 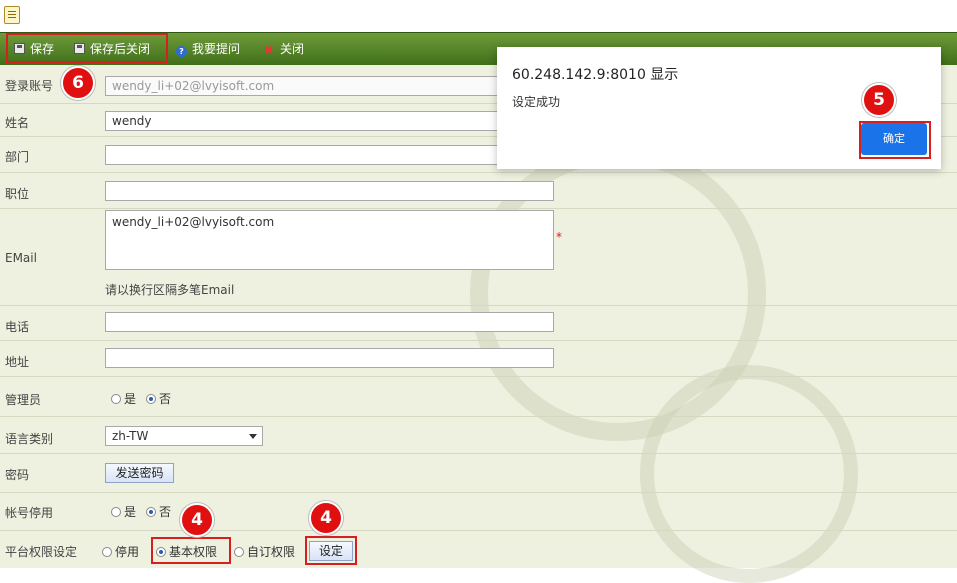 What do you see at coordinates (17, 362) in the screenshot?
I see `address-label: 地址` at bounding box center [17, 362].